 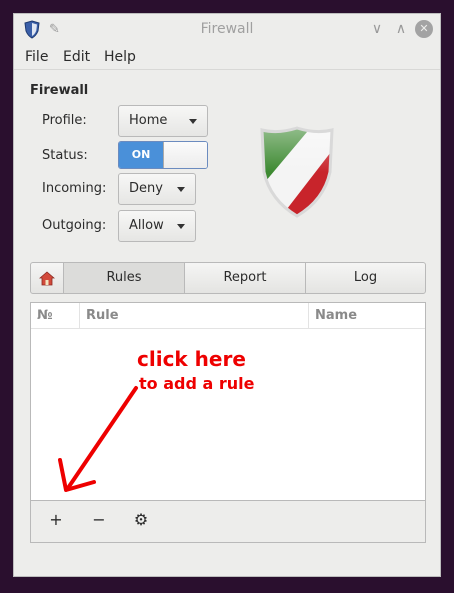 I want to click on tab-rules: Rules, so click(x=124, y=278).